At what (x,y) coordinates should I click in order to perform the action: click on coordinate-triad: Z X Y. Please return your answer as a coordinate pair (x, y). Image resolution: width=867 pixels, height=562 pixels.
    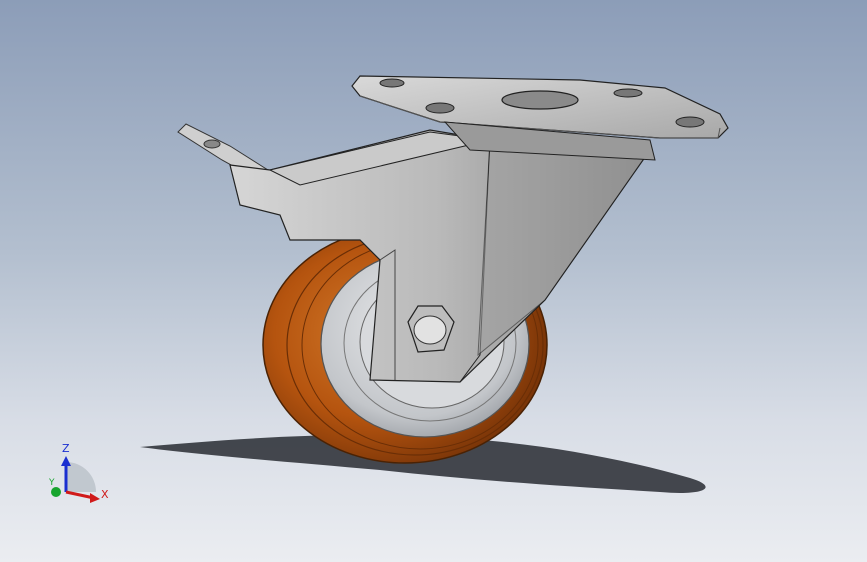
    Looking at the image, I should click on (80, 473).